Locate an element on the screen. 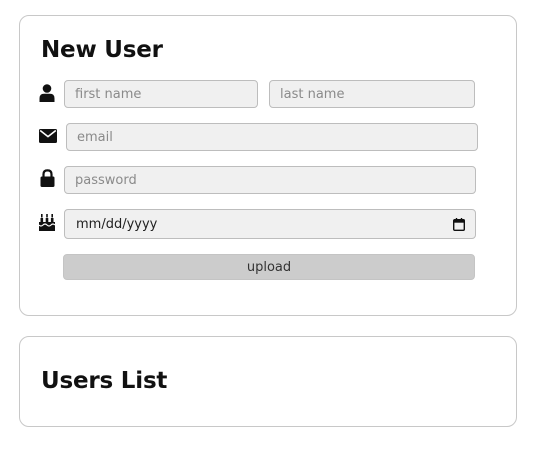 This screenshot has width=538, height=449. lock-icon is located at coordinates (47, 178).